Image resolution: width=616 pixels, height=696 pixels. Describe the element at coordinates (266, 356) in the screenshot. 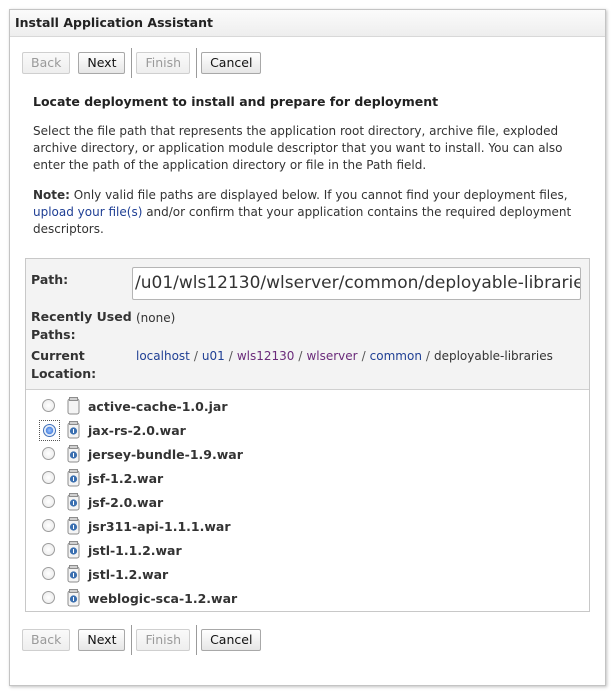

I see `crumb-wls12130: wls12130` at that location.